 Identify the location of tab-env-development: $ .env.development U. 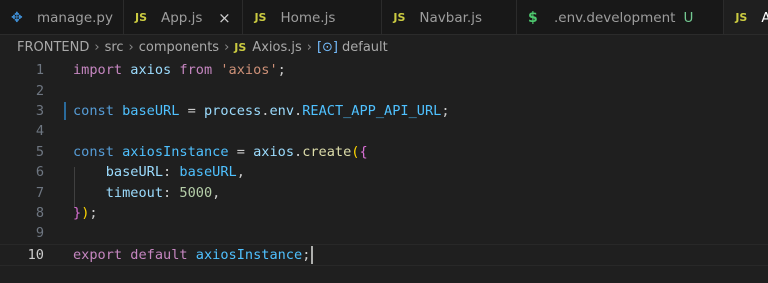
(620, 17).